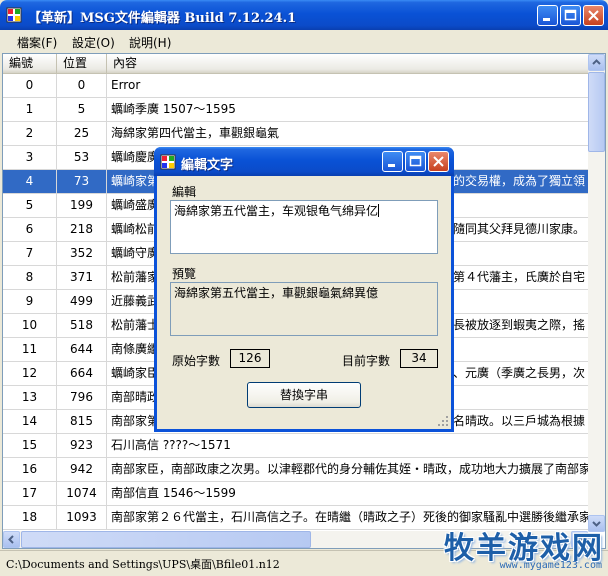  Describe the element at coordinates (173, 493) in the screenshot. I see `cell-content-text: 南部信直 1546～1599` at that location.